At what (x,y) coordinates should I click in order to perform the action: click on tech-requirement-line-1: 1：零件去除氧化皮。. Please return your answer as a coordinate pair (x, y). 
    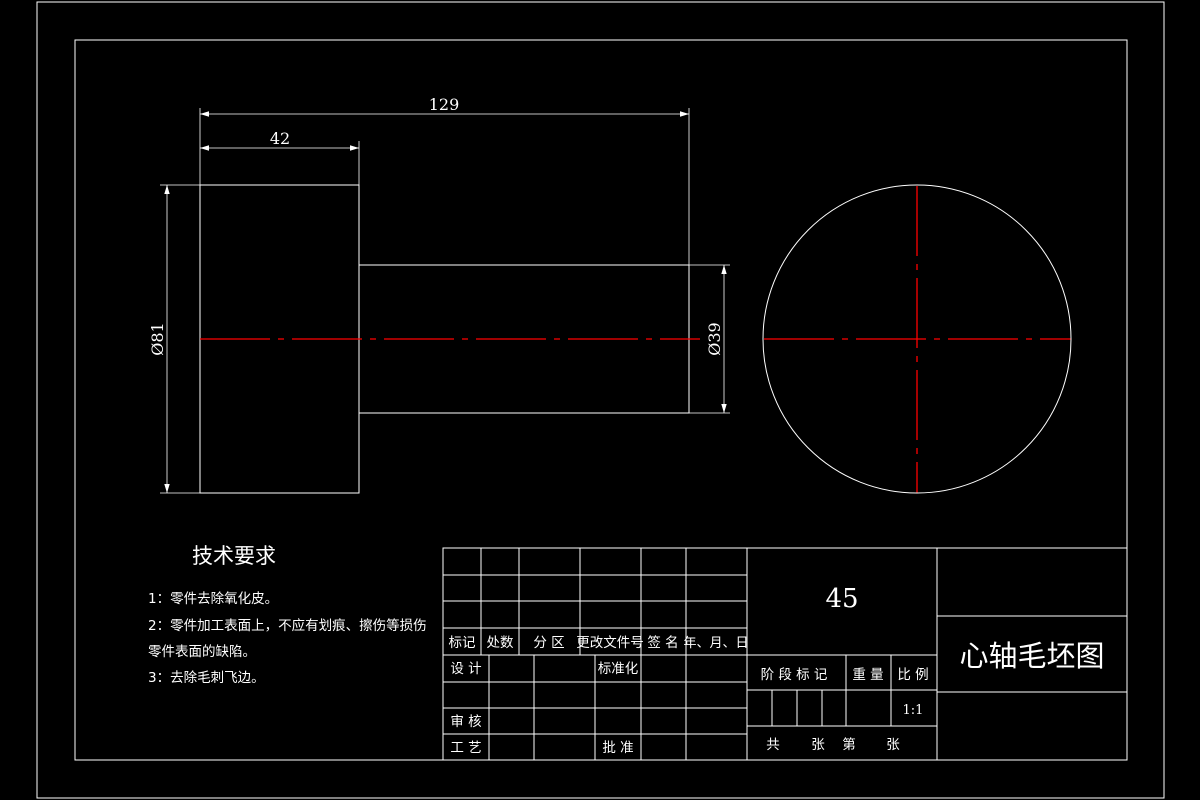
    Looking at the image, I should click on (213, 599).